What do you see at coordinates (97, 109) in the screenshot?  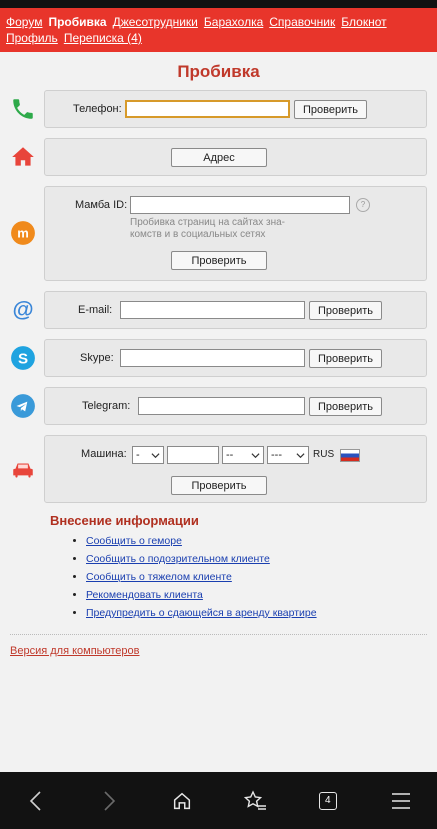 I see `phone-label: Телефон:` at bounding box center [97, 109].